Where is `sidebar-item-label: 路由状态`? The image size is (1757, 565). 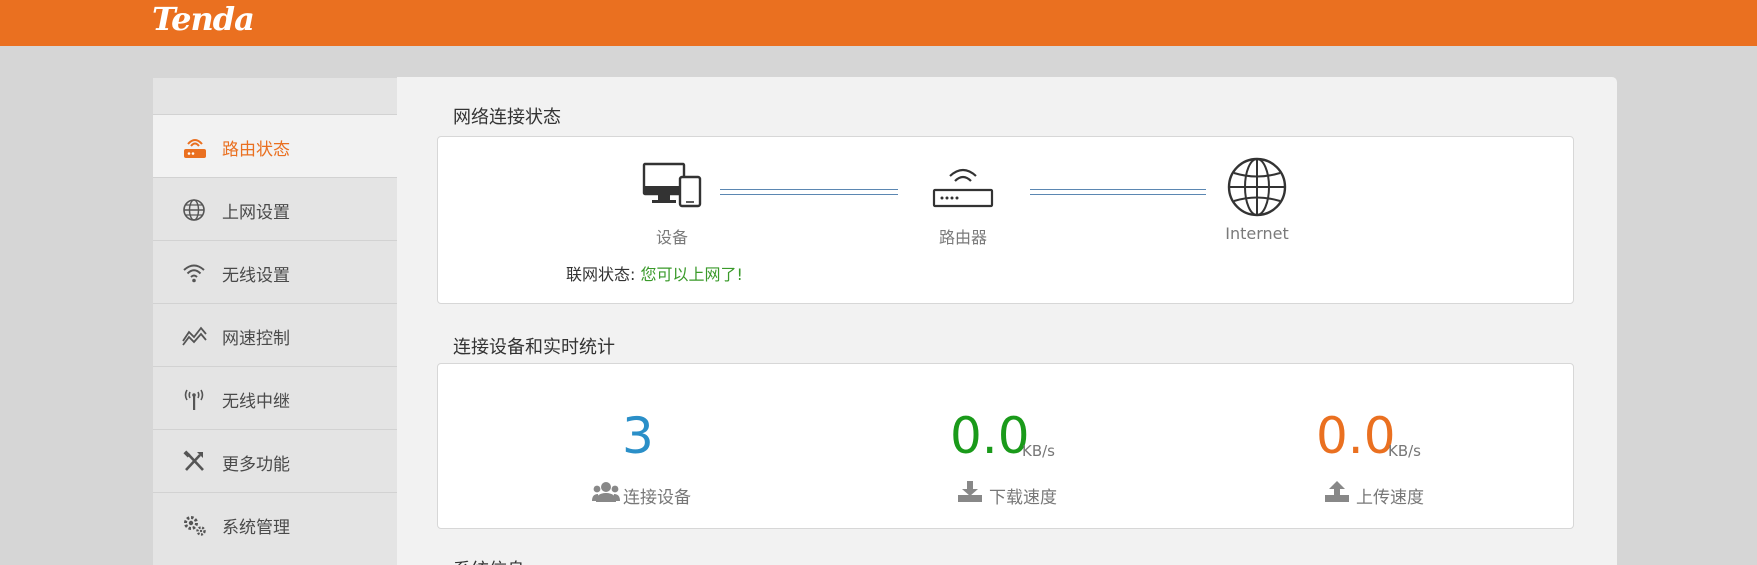
sidebar-item-label: 路由状态 is located at coordinates (256, 150).